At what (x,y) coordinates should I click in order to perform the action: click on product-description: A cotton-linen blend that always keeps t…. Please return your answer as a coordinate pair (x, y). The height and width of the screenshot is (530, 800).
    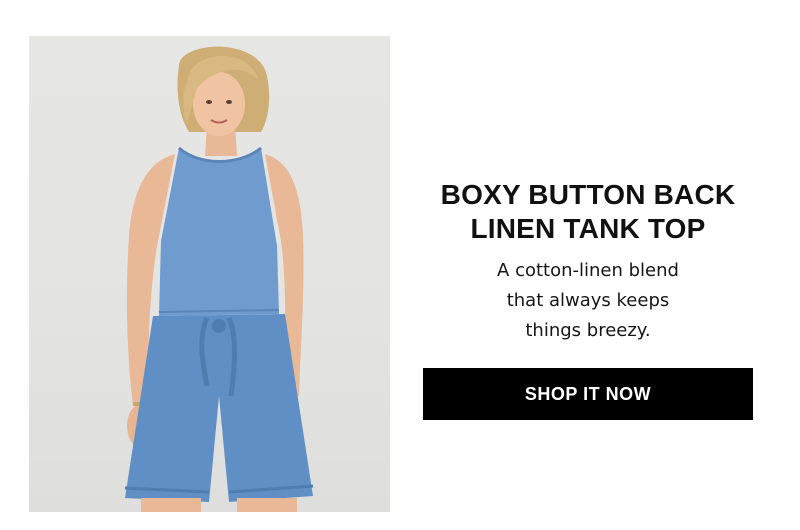
    Looking at the image, I should click on (588, 301).